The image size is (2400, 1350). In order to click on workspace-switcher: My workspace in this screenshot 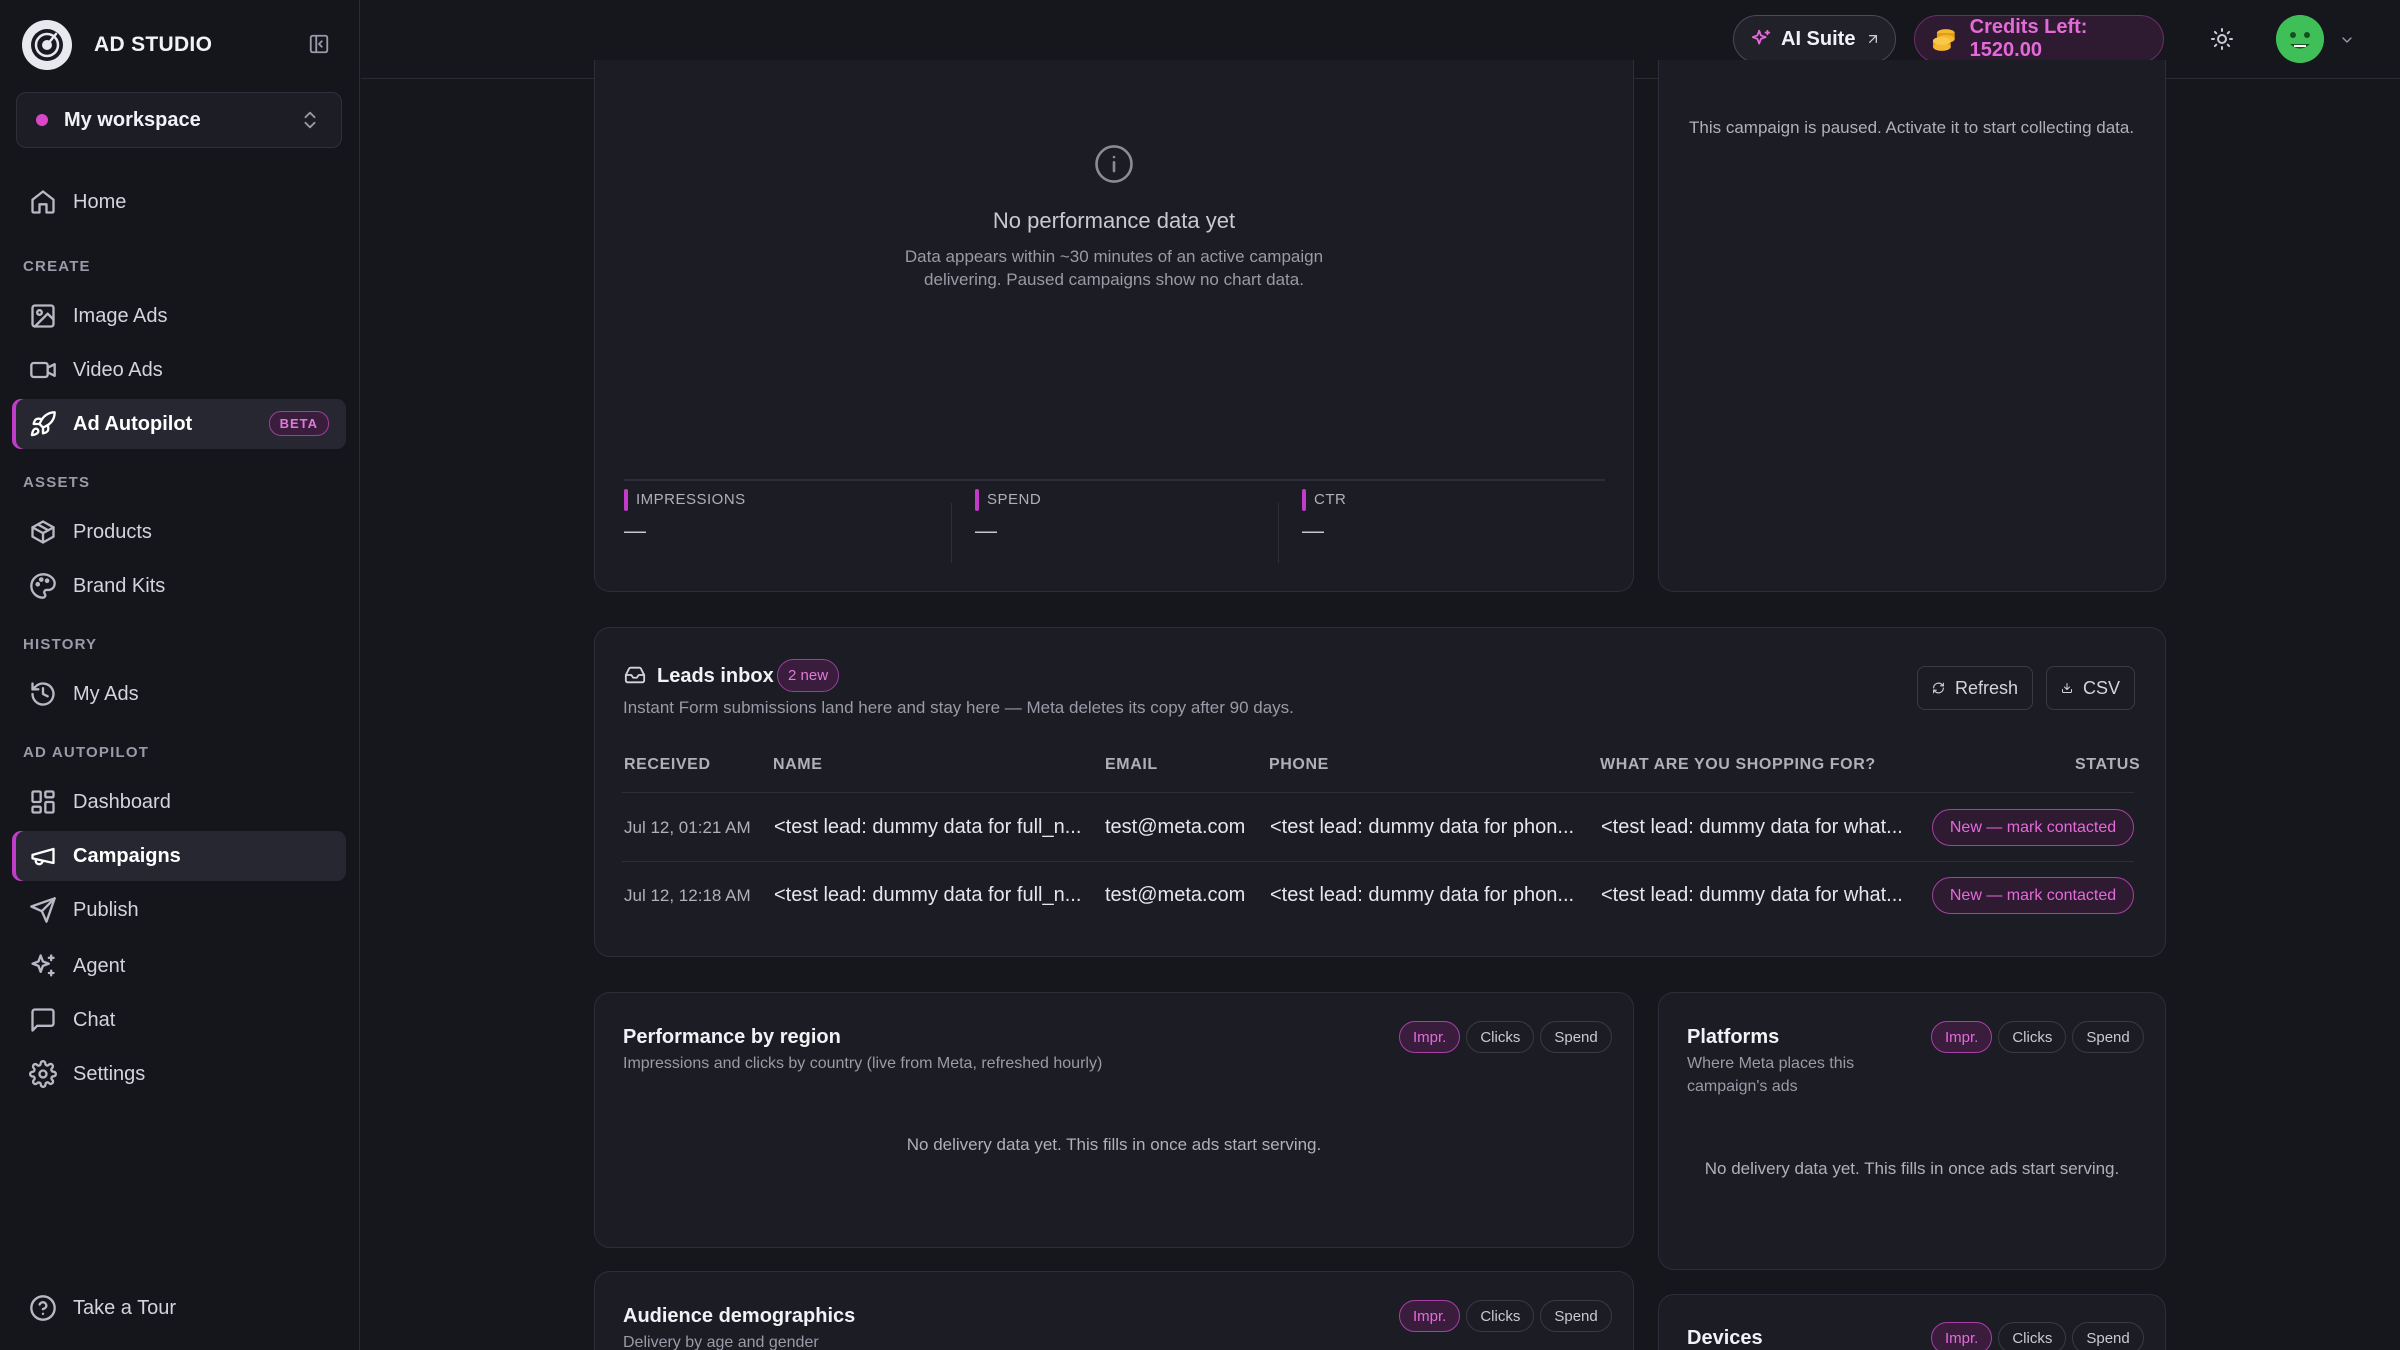, I will do `click(179, 120)`.